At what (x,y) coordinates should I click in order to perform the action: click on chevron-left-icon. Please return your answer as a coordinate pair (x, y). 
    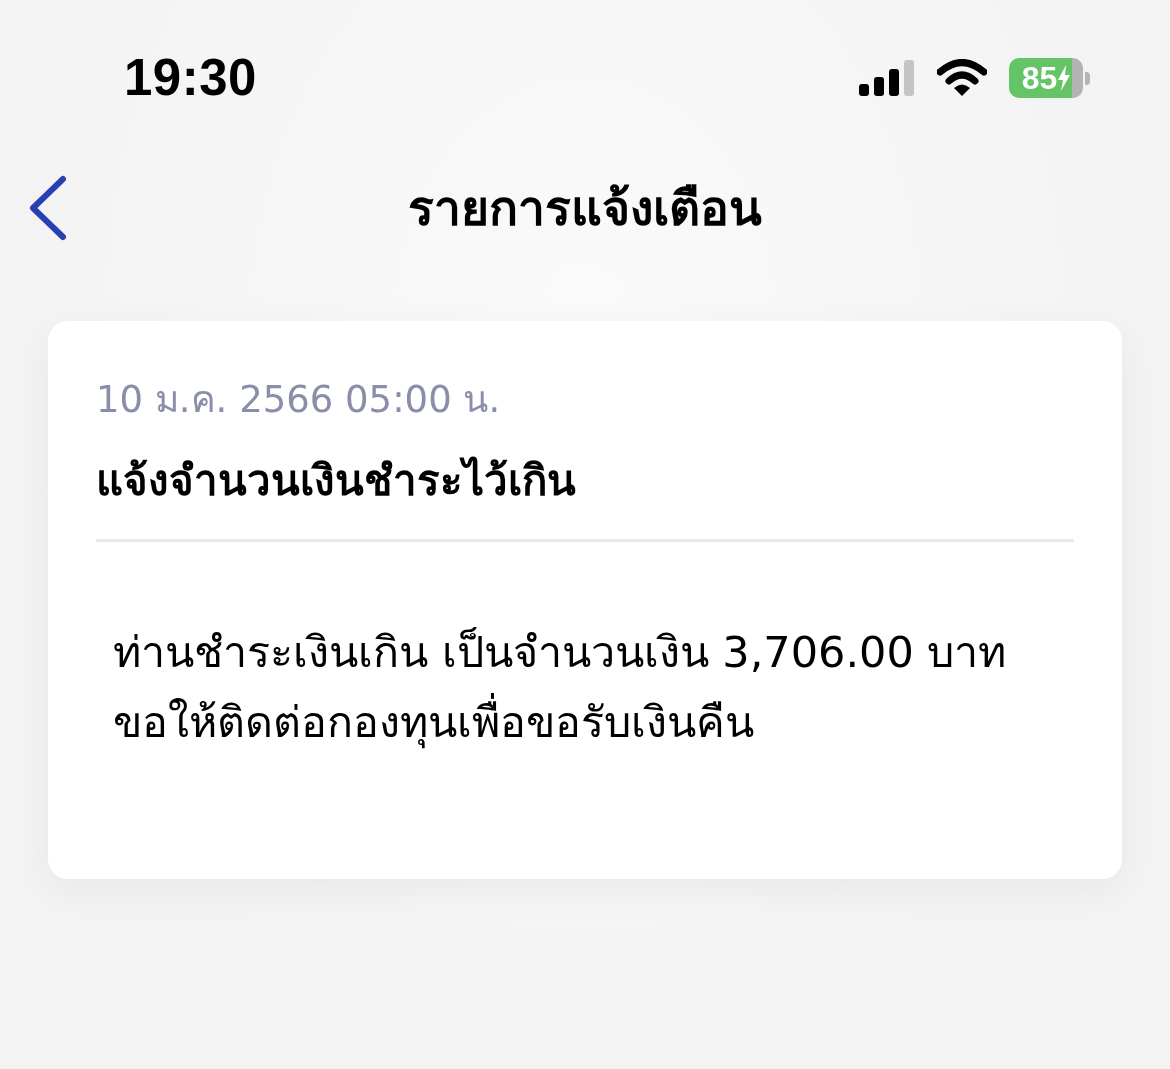
    Looking at the image, I should click on (48, 208).